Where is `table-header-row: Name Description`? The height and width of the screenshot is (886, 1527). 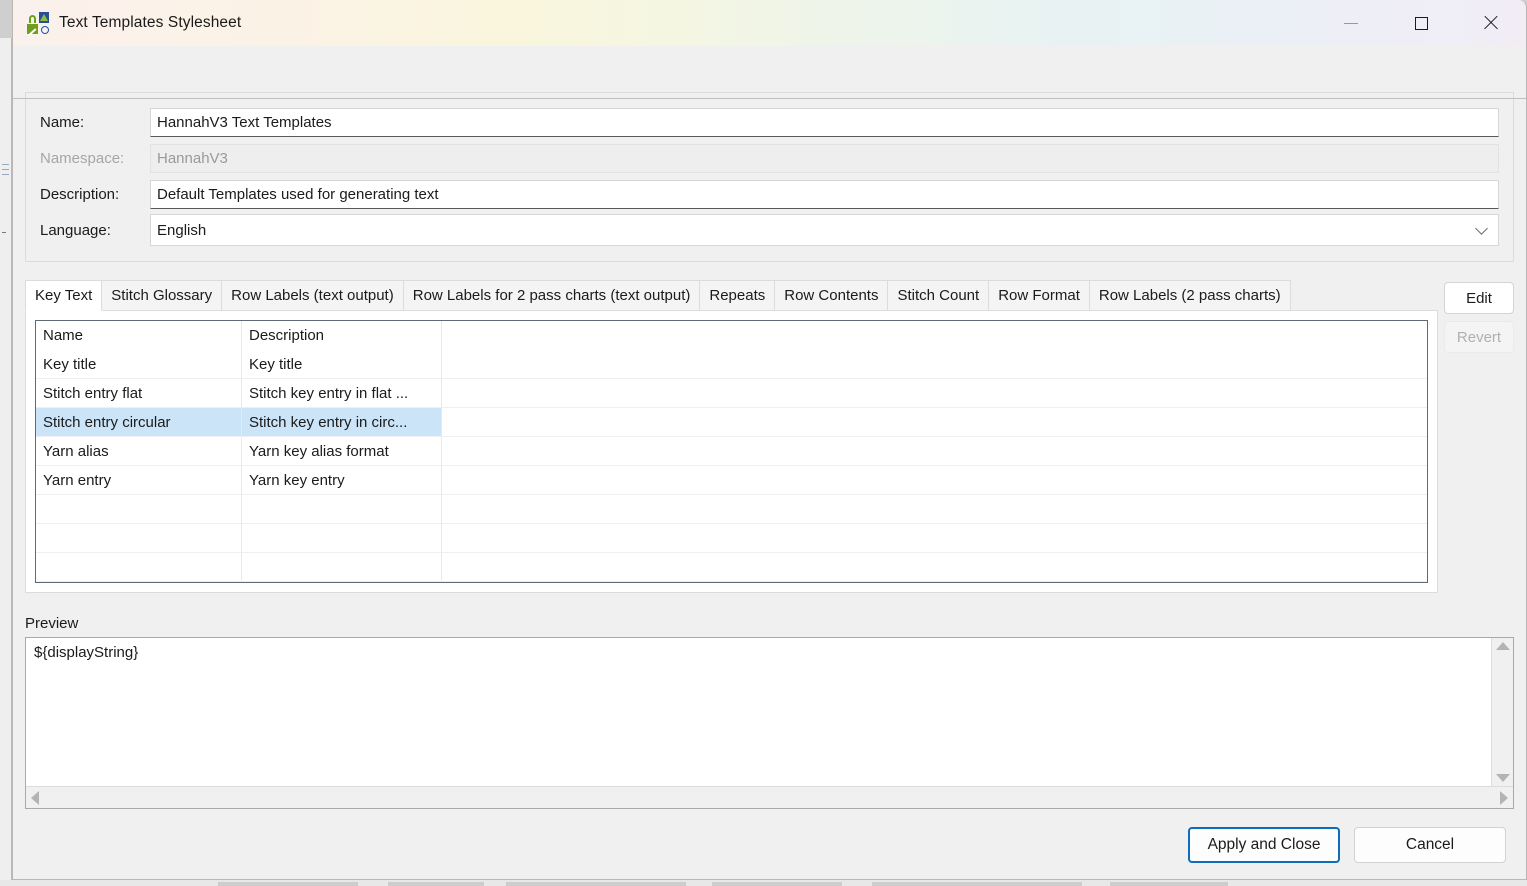 table-header-row: Name Description is located at coordinates (731, 335).